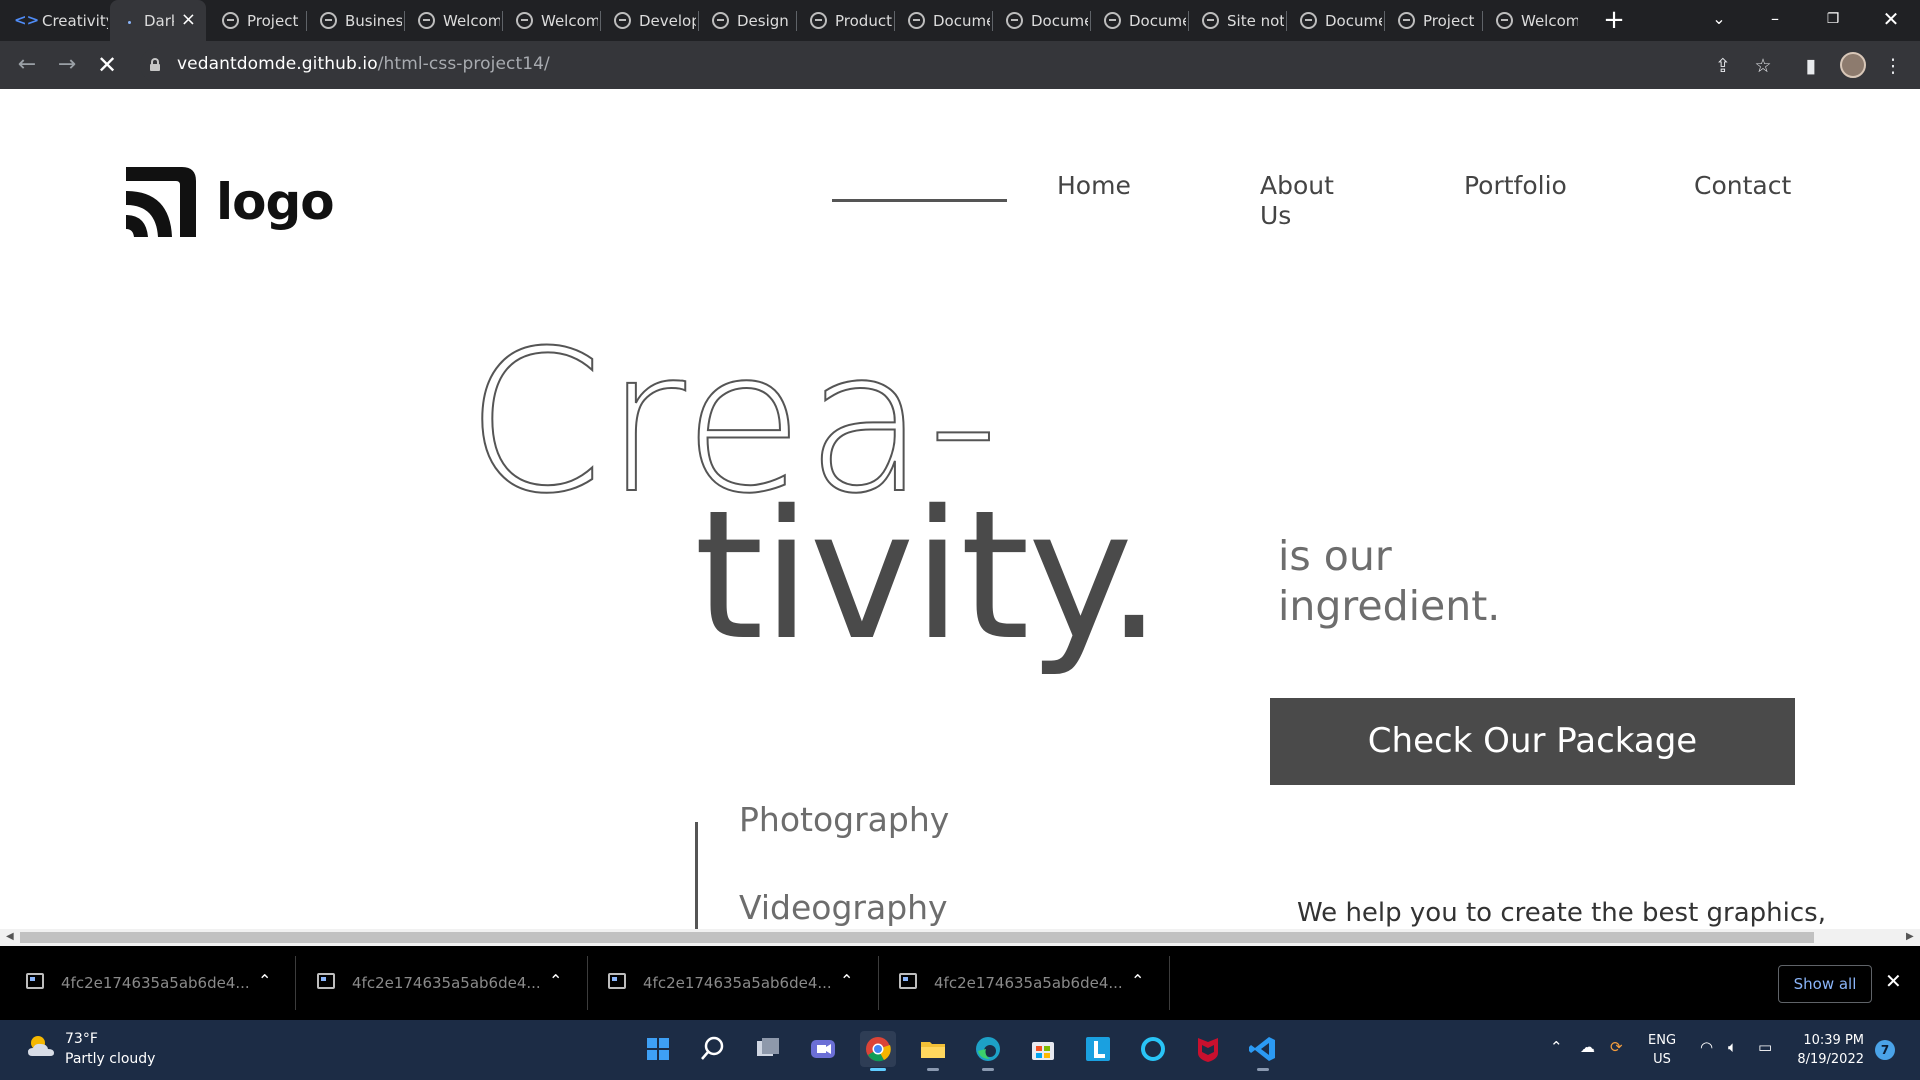 This screenshot has height=1080, width=1920. Describe the element at coordinates (10, 936) in the screenshot. I see `scroll-left-icon: ◀` at that location.